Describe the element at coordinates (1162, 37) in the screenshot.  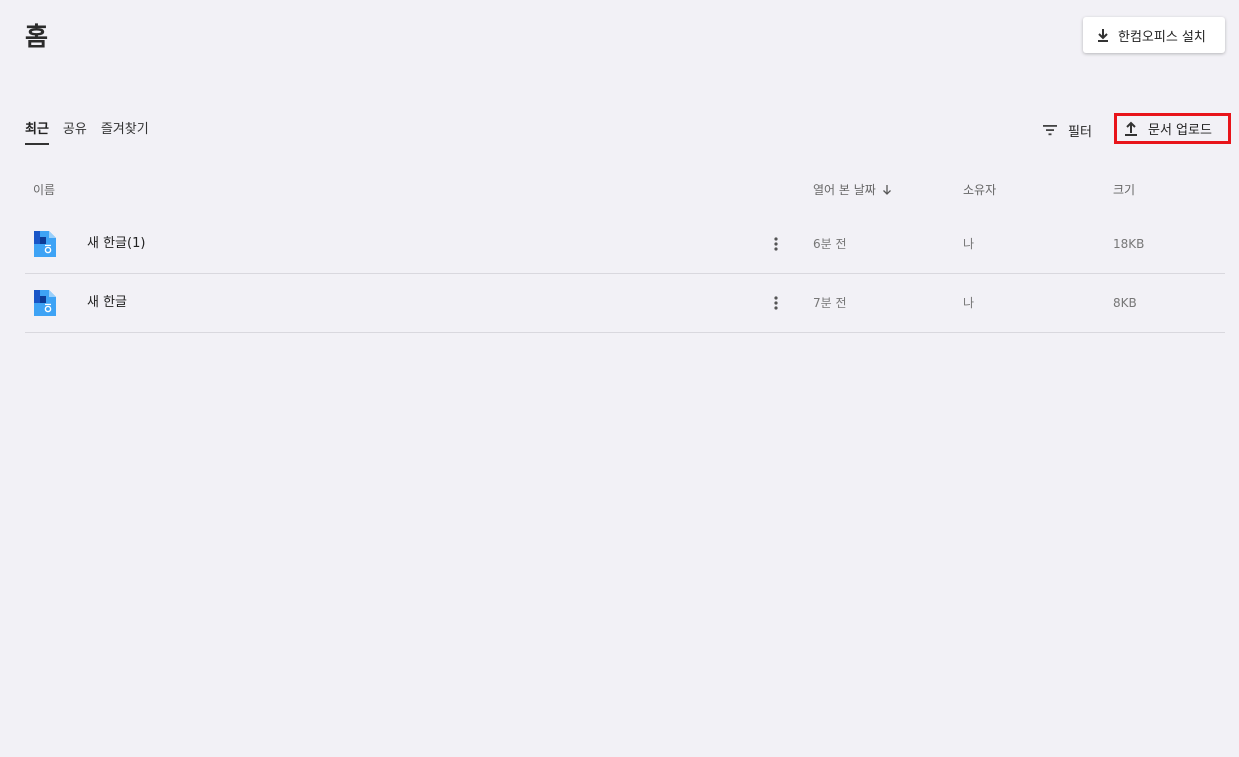
I see `install-button-label: 한컴오피스 설치` at that location.